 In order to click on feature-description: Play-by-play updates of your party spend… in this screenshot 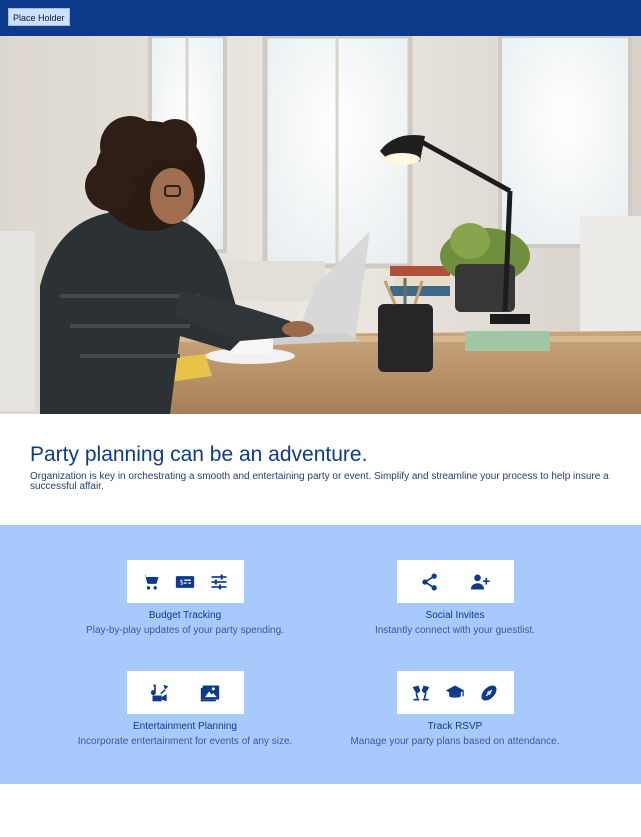, I will do `click(185, 630)`.